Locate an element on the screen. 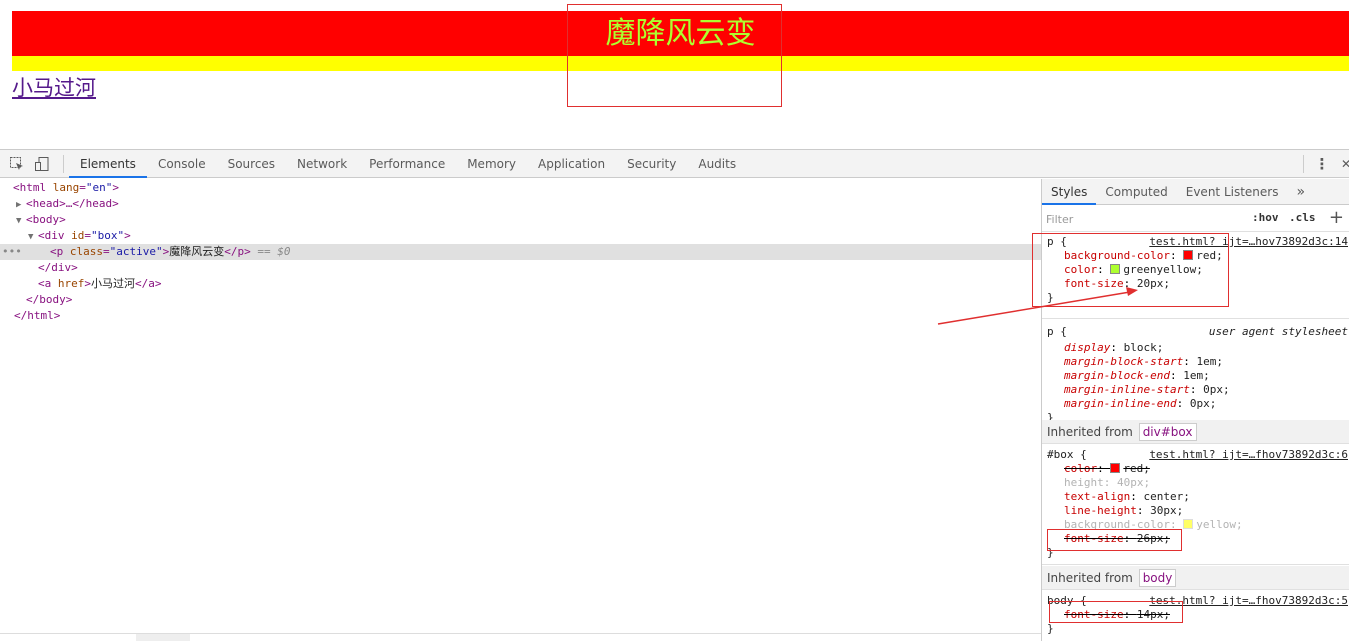  dom-div-close: </div> is located at coordinates (520, 268).